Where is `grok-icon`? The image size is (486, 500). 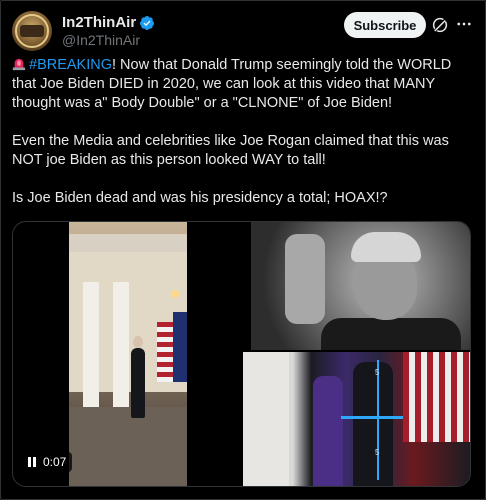
grok-icon is located at coordinates (440, 25).